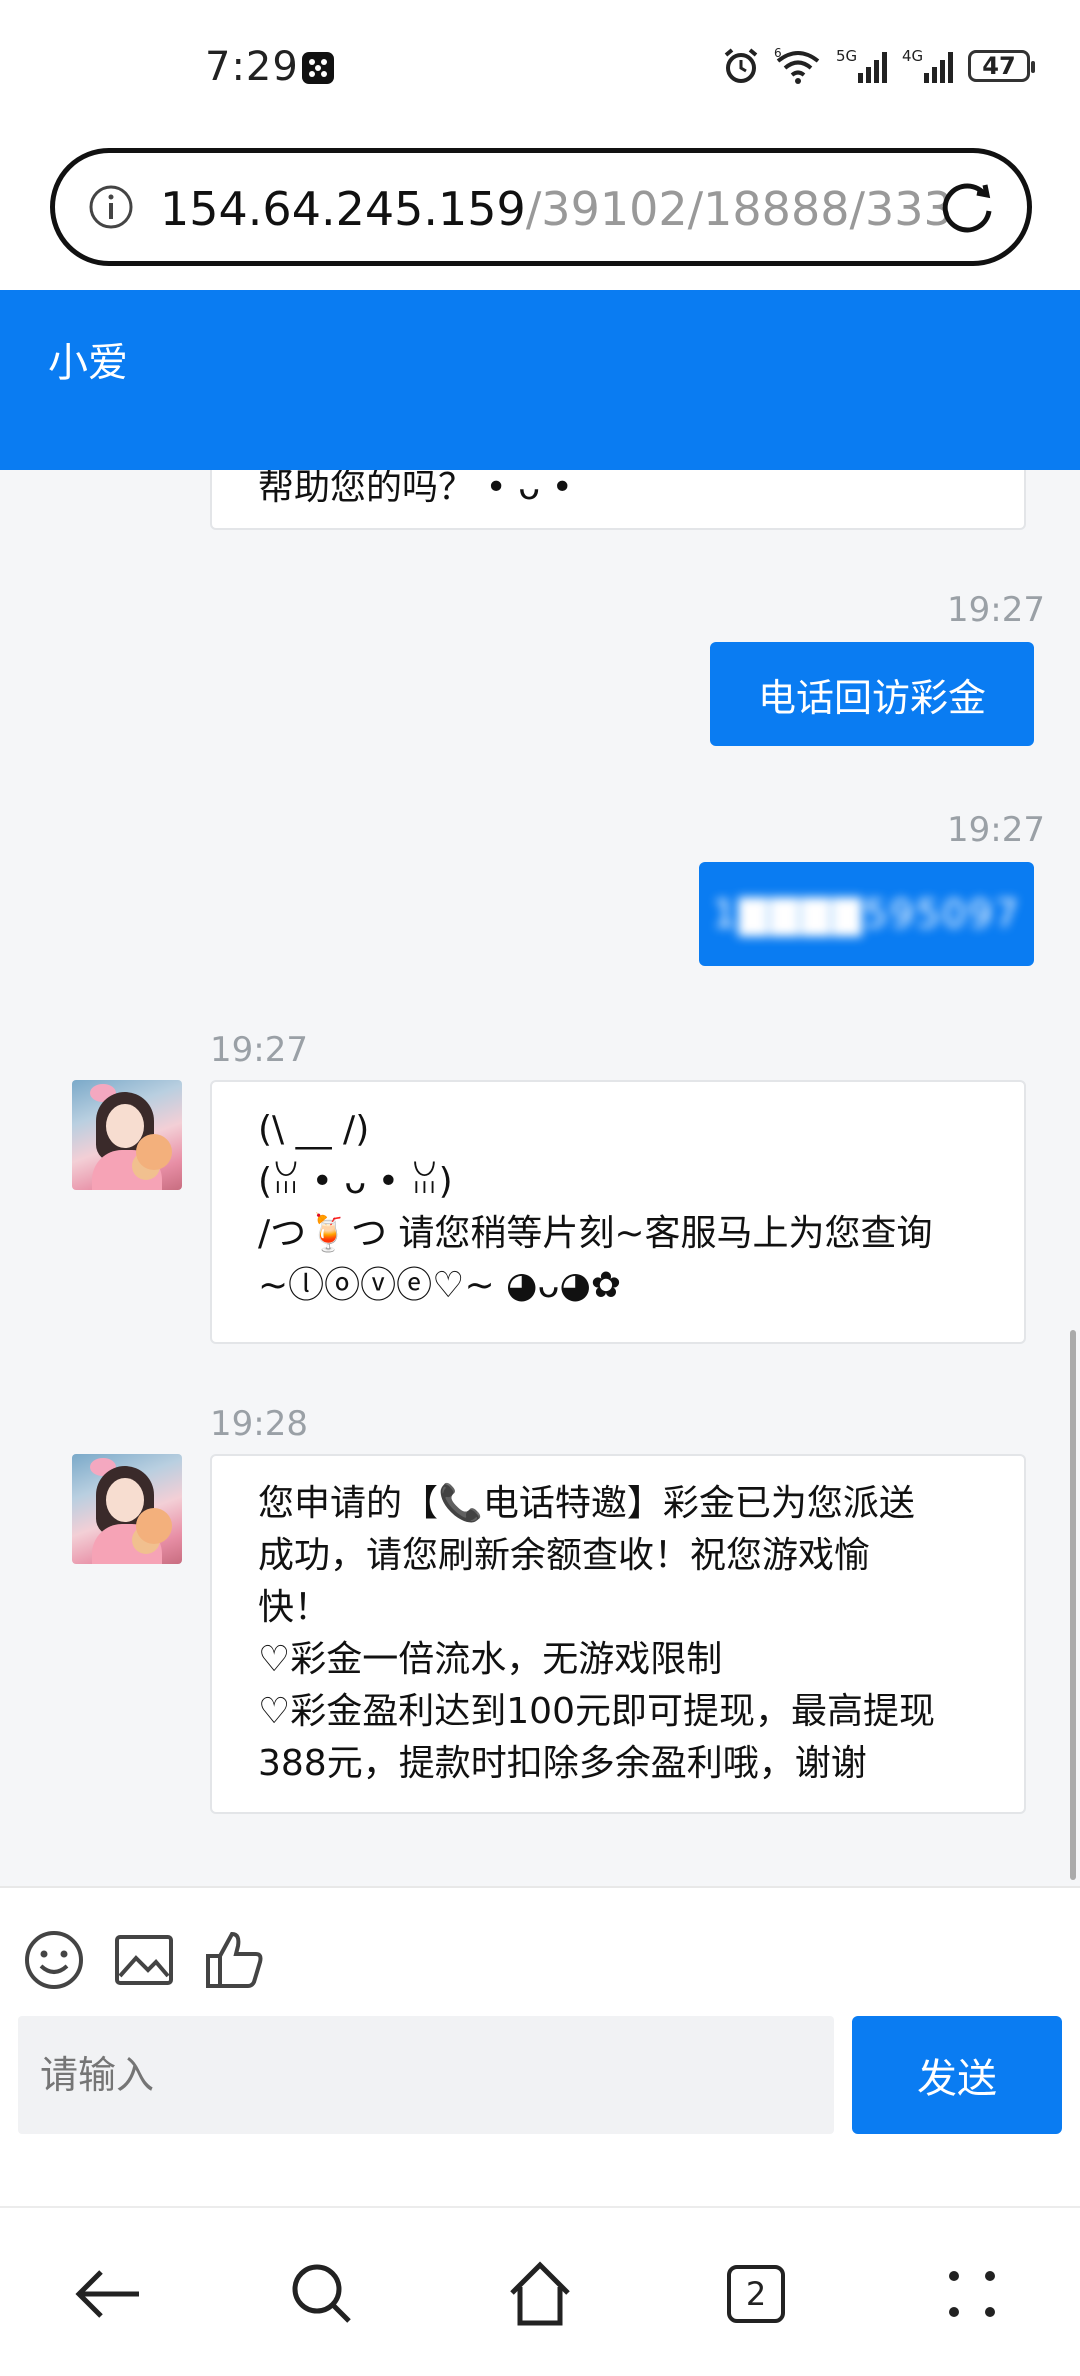 This screenshot has width=1080, height=2376. Describe the element at coordinates (490, 1659) in the screenshot. I see `message-line: ♡彩金一倍流水，无游戏限制` at that location.